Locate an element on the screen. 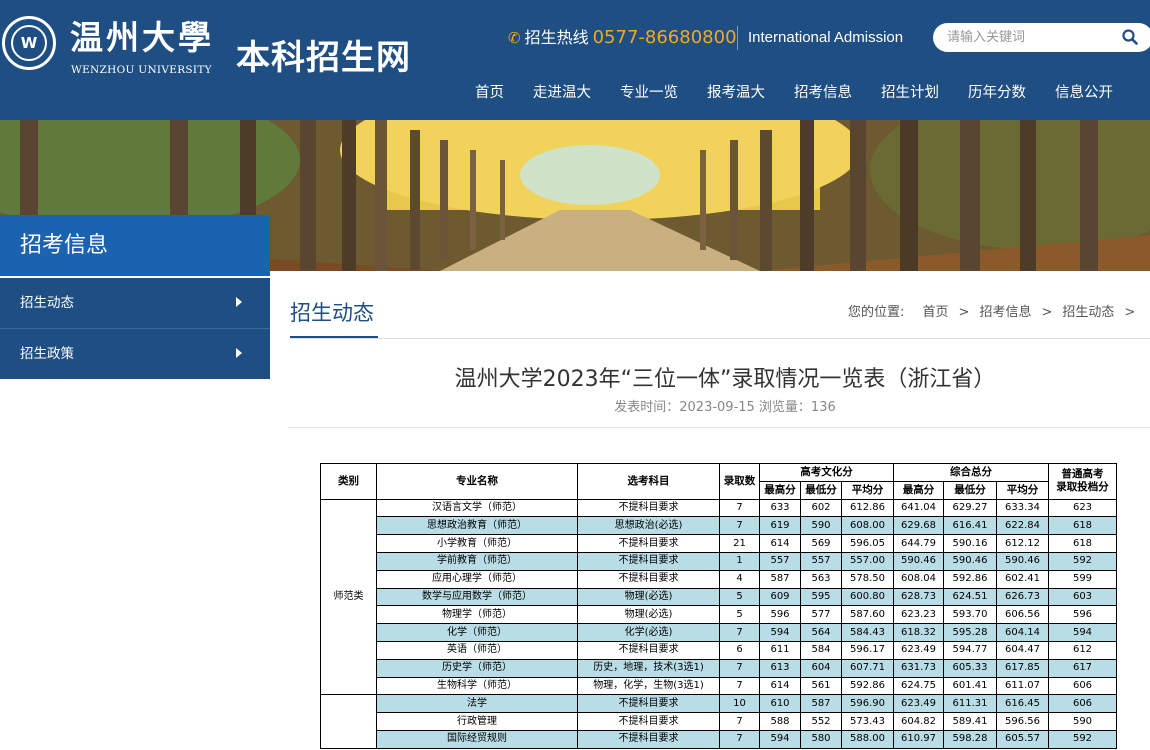 The width and height of the screenshot is (1150, 750). gaokao-avg-cell: 578.50 is located at coordinates (867, 579).